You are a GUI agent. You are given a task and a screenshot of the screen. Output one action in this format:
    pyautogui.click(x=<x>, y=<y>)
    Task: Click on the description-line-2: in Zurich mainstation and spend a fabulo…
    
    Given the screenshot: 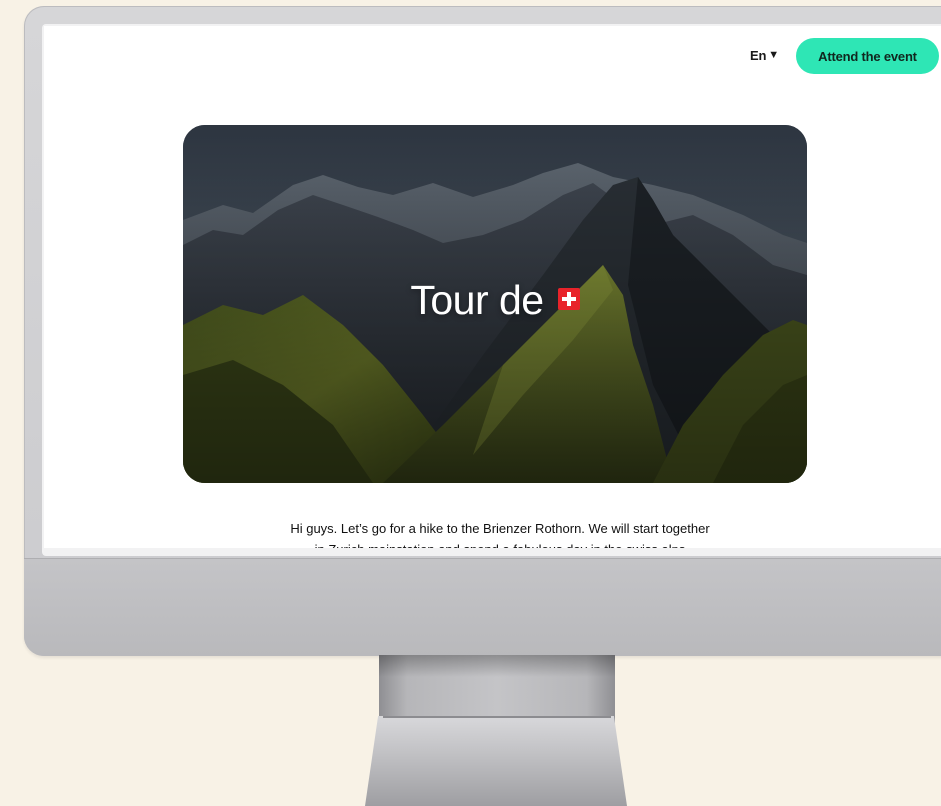 What is the action you would take?
    pyautogui.click(x=500, y=543)
    